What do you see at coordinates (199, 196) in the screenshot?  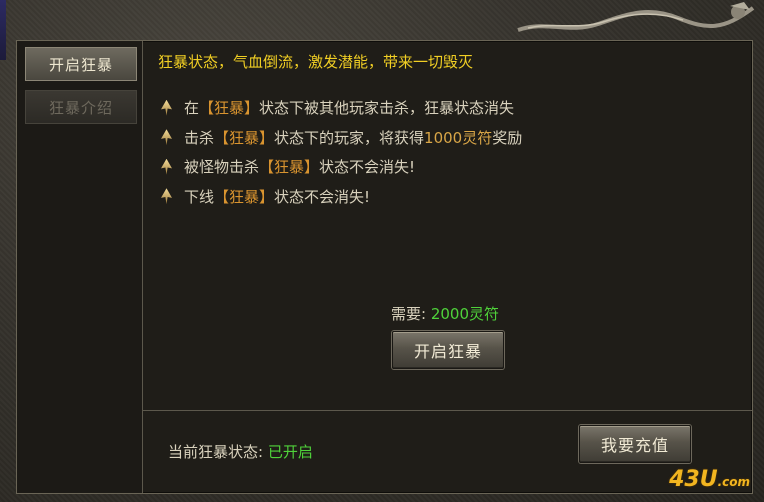 I see `rule-text-pre: 下线` at bounding box center [199, 196].